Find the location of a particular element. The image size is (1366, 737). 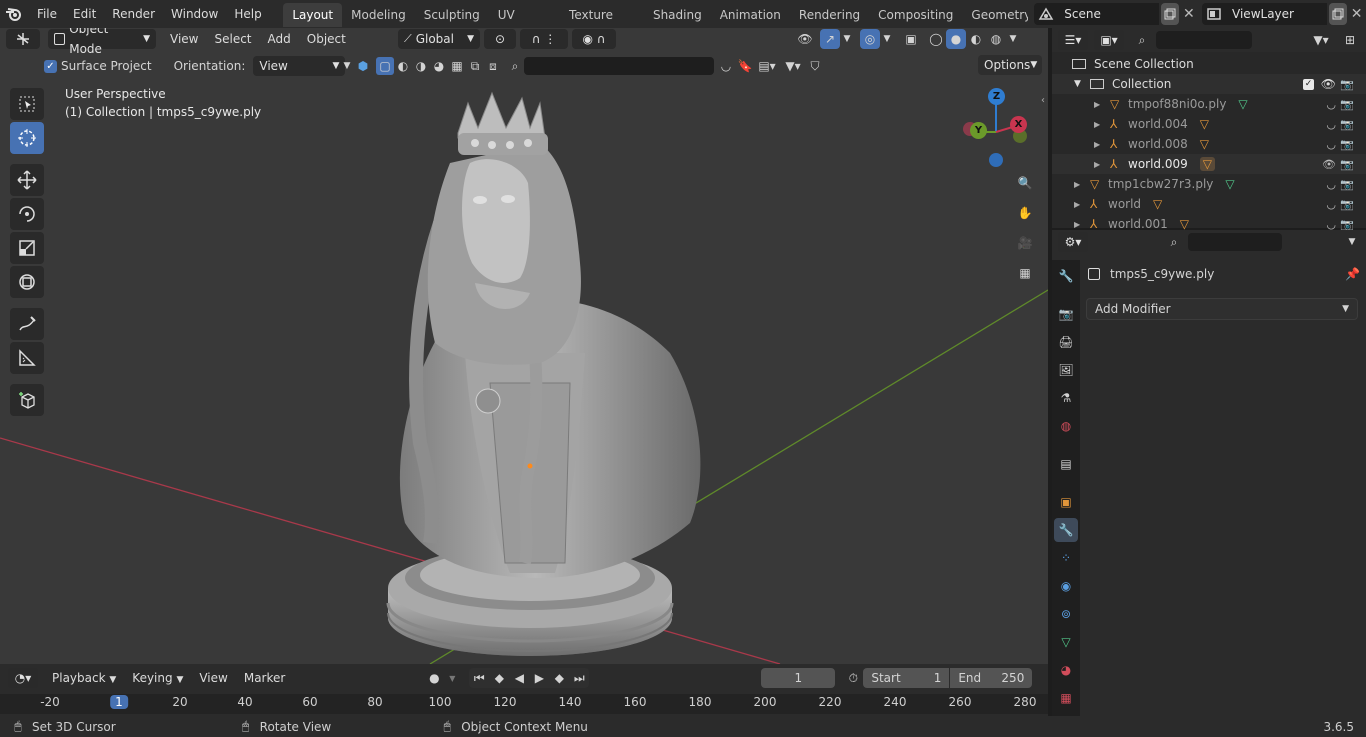

render-tab-icon: 📷 is located at coordinates (1066, 314).